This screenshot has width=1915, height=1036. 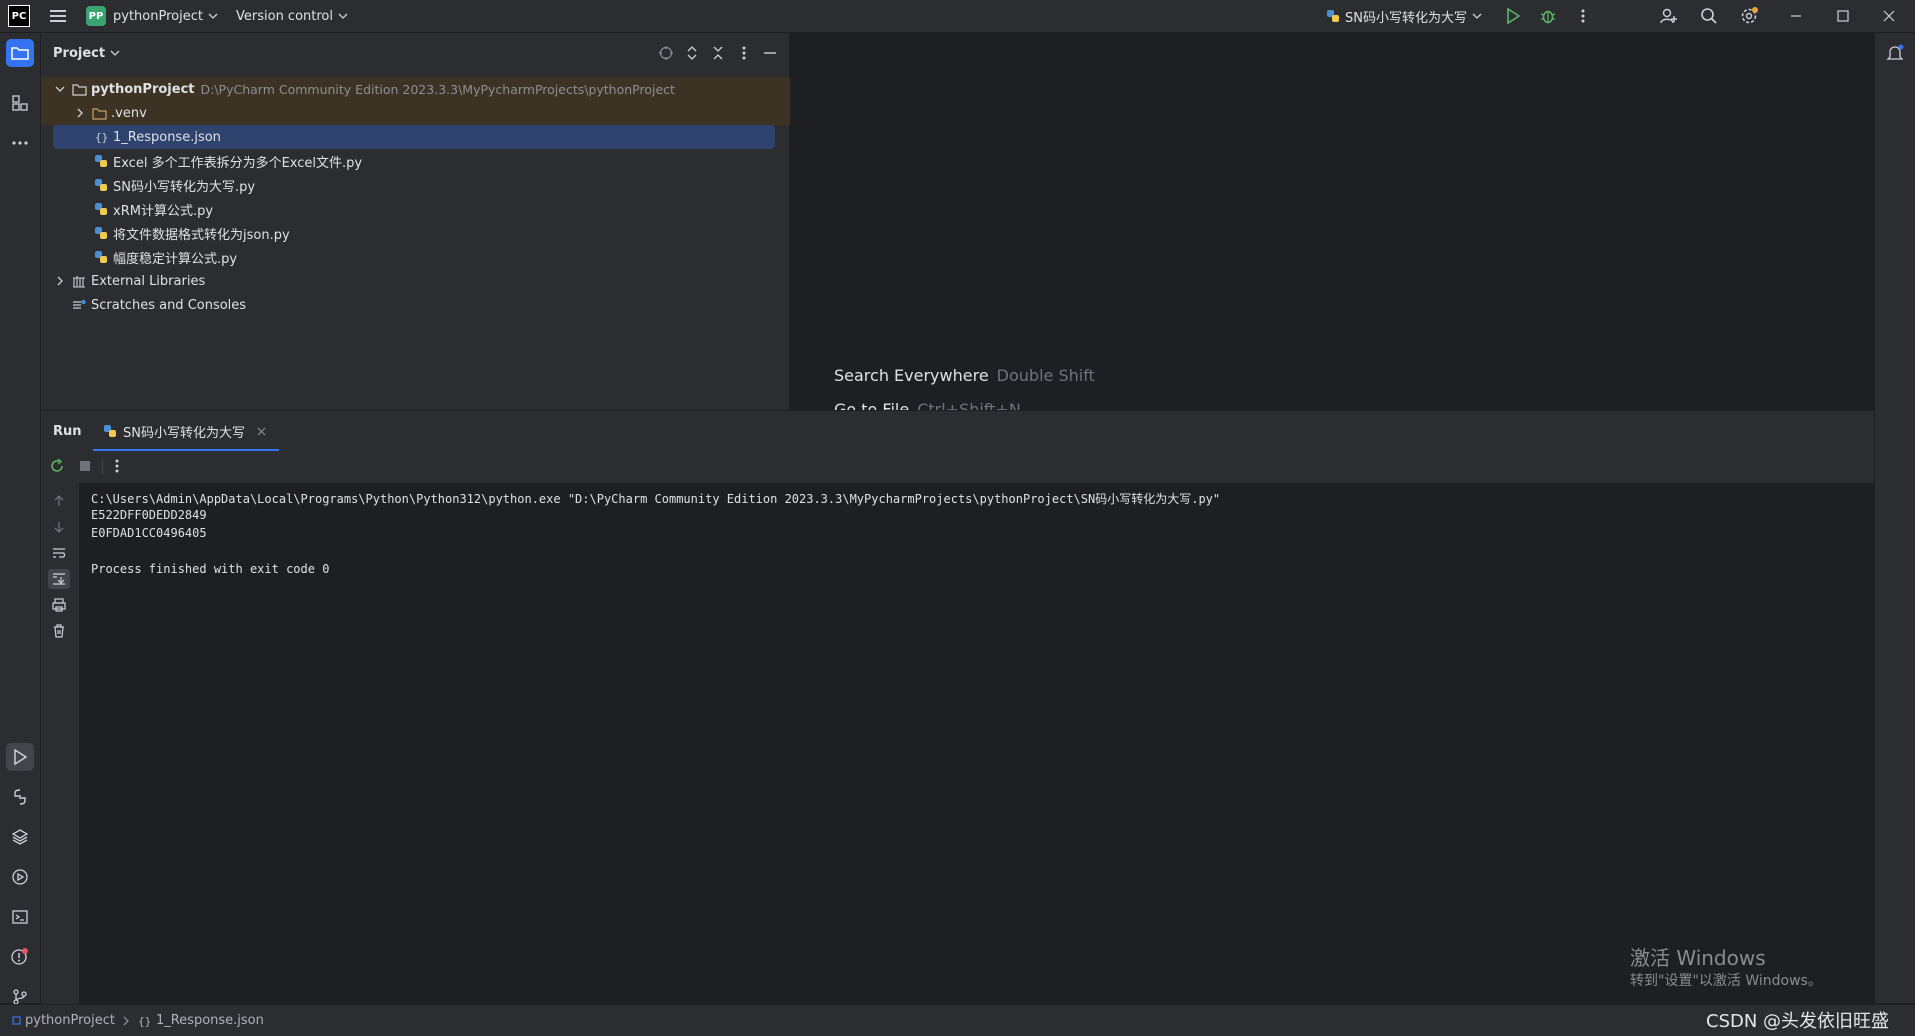 What do you see at coordinates (57, 466) in the screenshot?
I see `rerun-icon` at bounding box center [57, 466].